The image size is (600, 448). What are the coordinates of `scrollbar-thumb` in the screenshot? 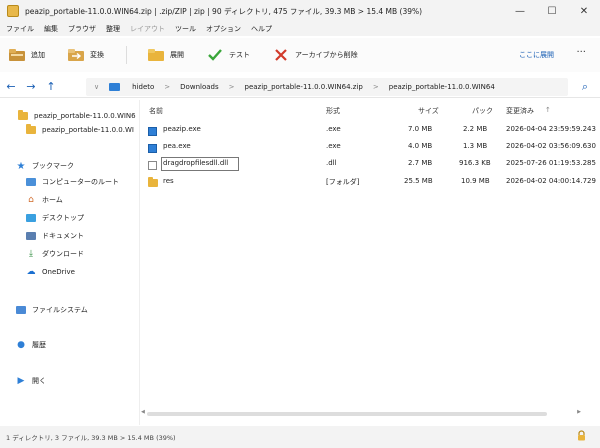 It's located at (347, 414).